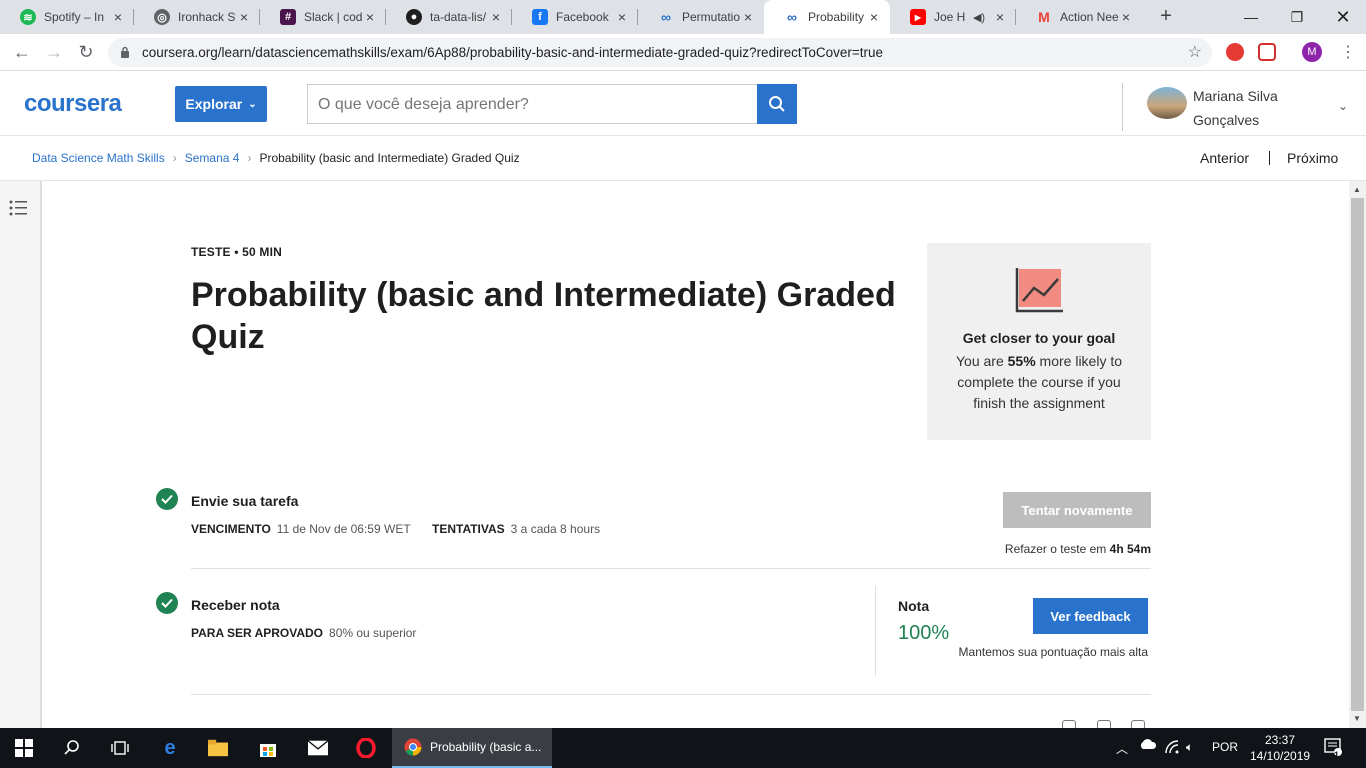 Image resolution: width=1366 pixels, height=768 pixels. I want to click on browser-tab: # Slack | code ×, so click(323, 17).